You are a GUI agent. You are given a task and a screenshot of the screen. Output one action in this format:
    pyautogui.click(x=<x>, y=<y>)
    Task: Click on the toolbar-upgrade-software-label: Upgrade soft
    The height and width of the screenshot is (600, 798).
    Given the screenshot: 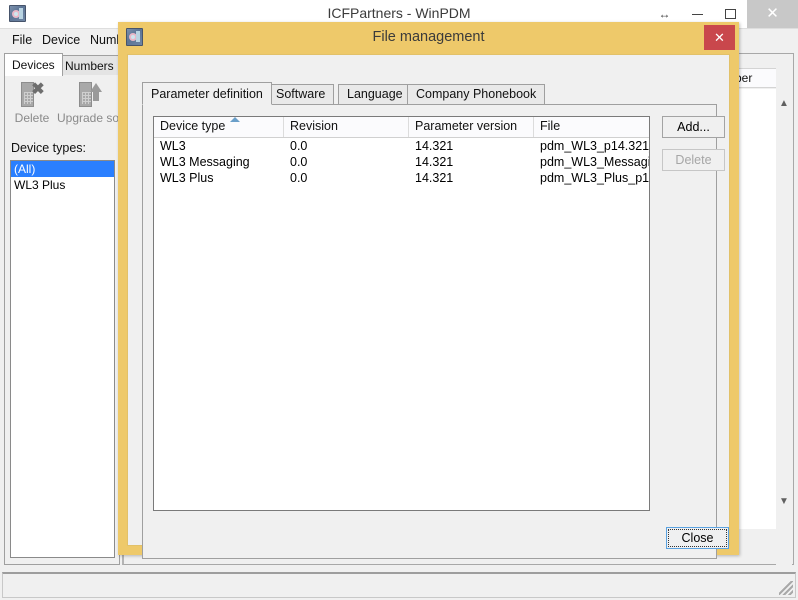 What is the action you would take?
    pyautogui.click(x=91, y=118)
    